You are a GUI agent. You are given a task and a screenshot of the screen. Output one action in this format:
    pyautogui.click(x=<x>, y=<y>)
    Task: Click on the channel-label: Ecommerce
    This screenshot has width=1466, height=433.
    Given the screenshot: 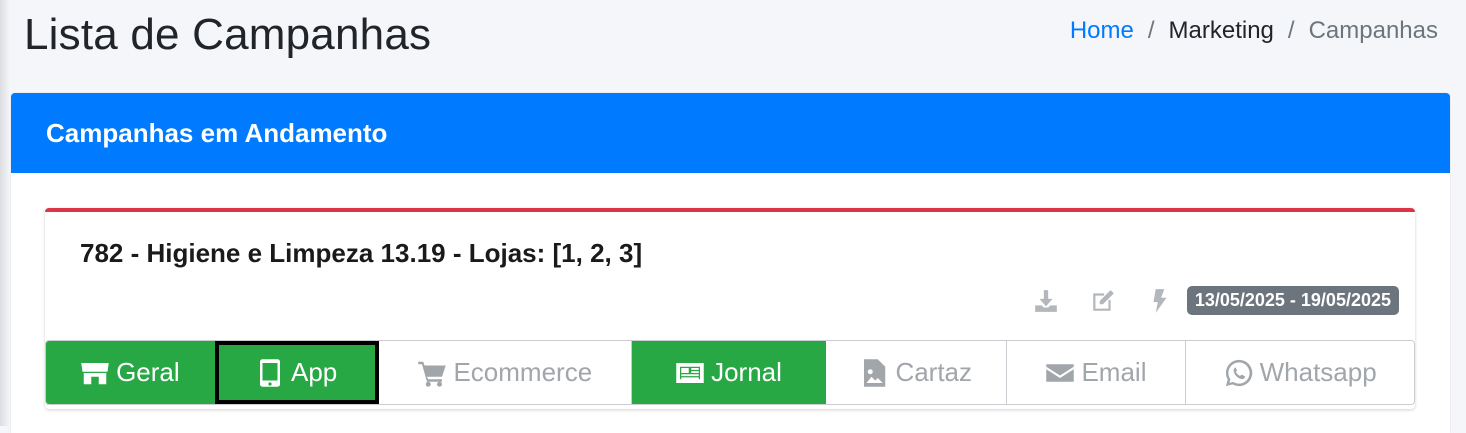 What is the action you would take?
    pyautogui.click(x=523, y=372)
    